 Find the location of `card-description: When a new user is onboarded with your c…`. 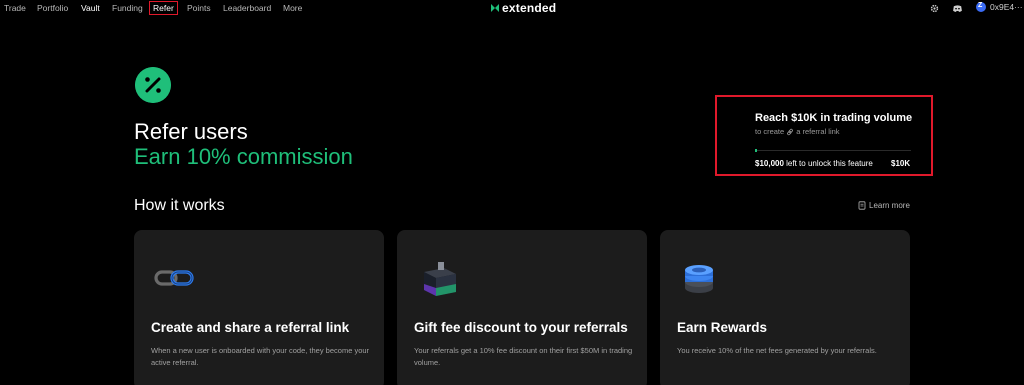

card-description: When a new user is onboarded with your c… is located at coordinates (260, 356).